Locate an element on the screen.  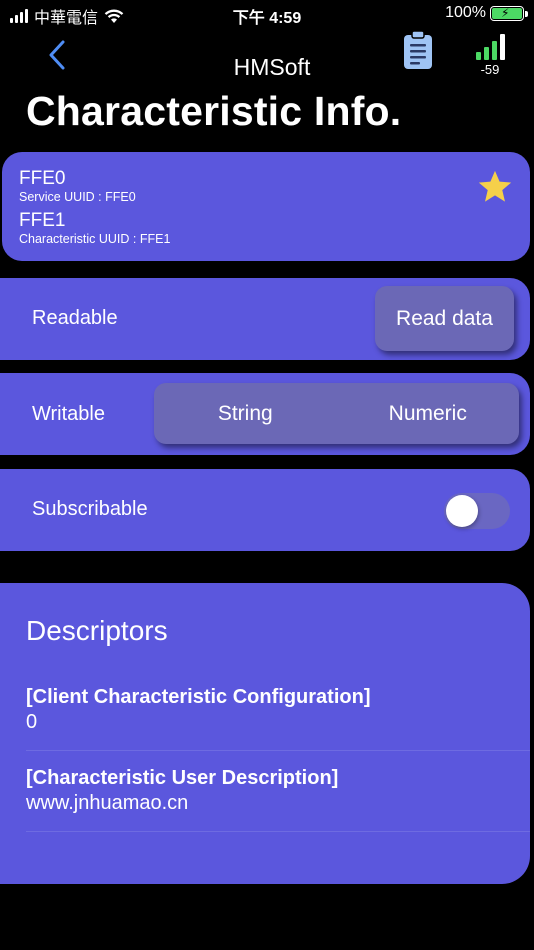
subscribable-row: Subscribable is located at coordinates (265, 510).